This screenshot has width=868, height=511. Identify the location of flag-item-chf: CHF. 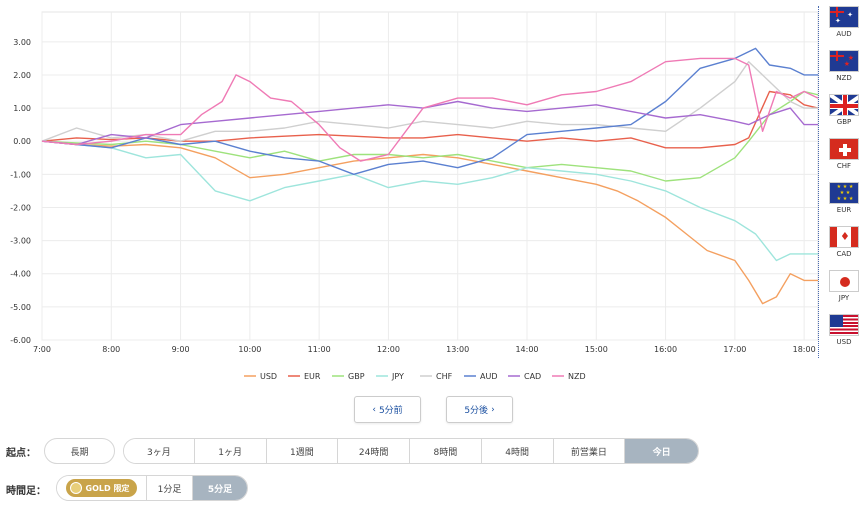
(844, 154).